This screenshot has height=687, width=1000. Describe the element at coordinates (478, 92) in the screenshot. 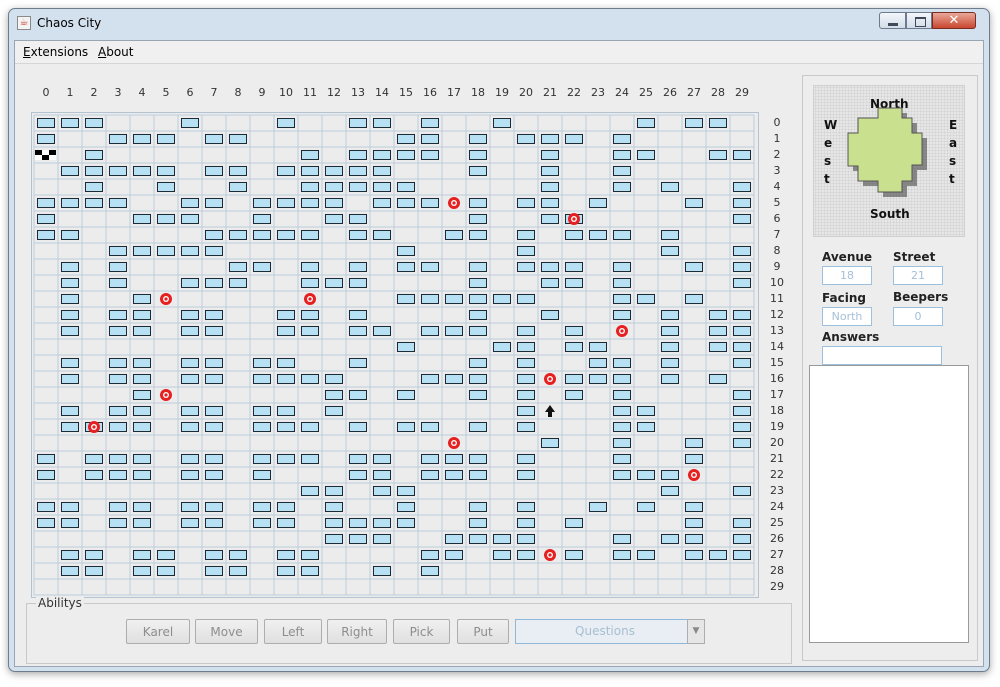

I see `column-label: 18` at that location.